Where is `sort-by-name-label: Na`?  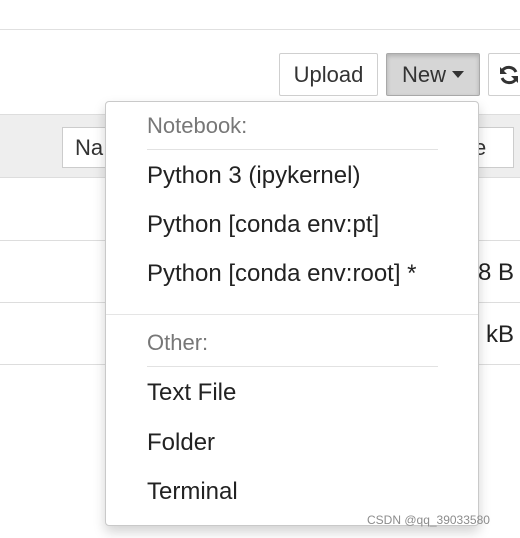 sort-by-name-label: Na is located at coordinates (89, 147).